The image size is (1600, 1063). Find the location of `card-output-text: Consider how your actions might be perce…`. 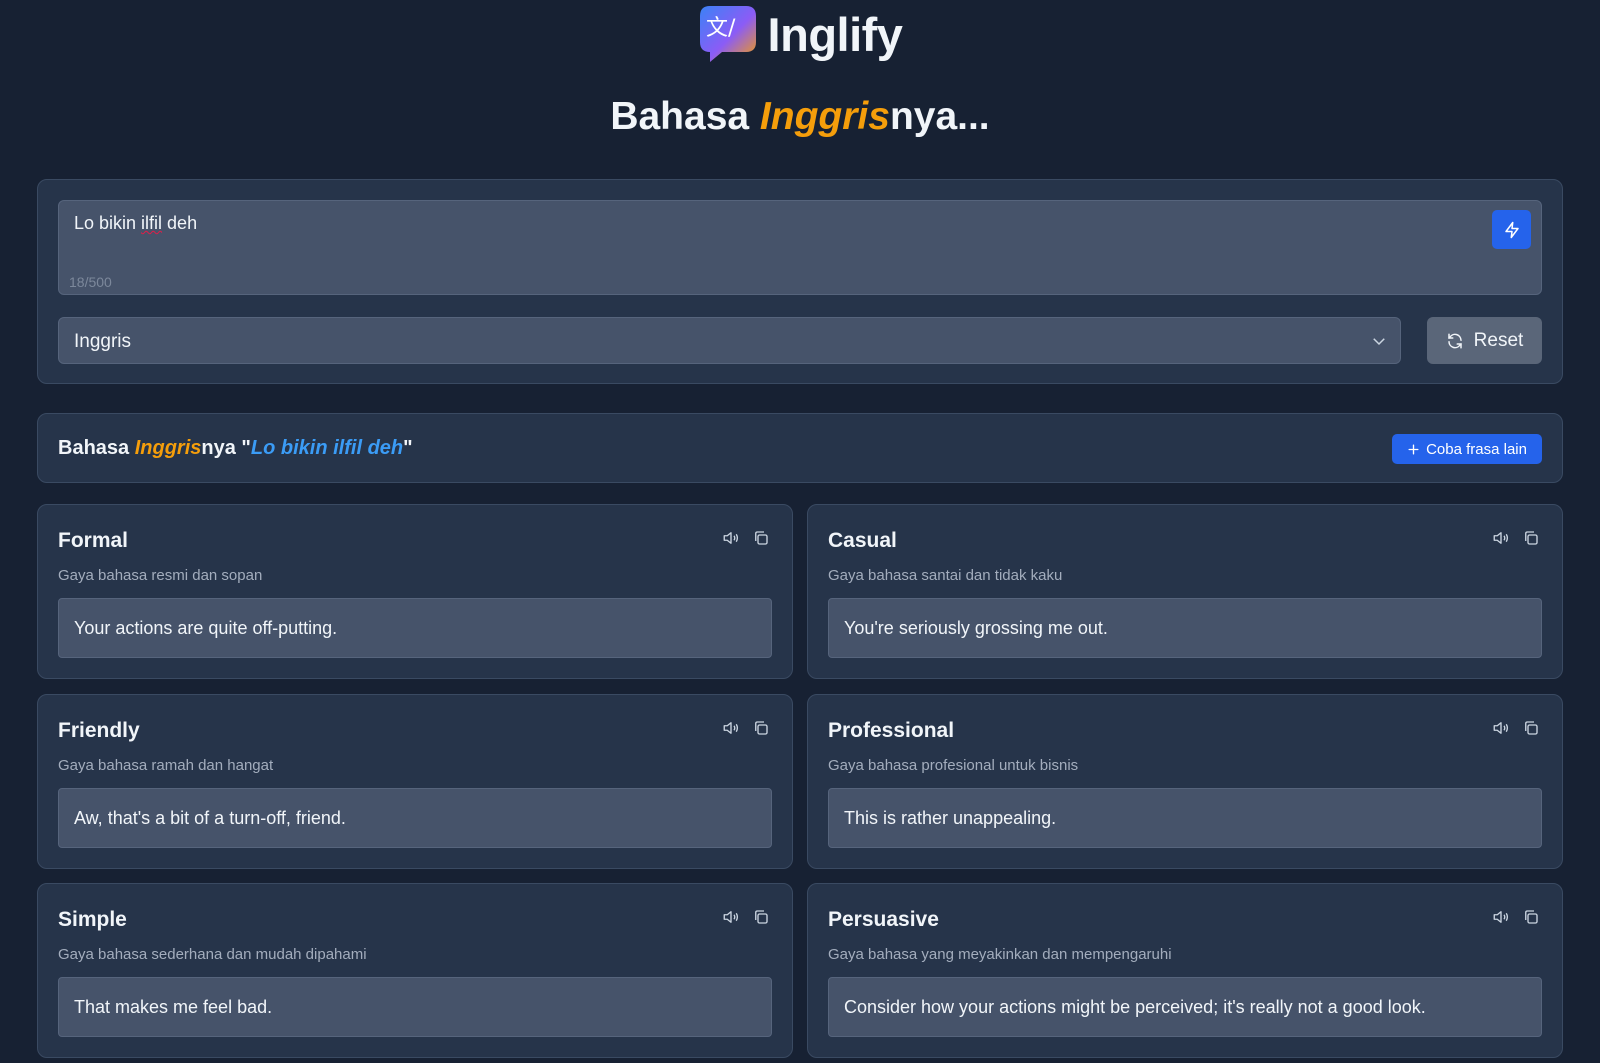

card-output-text: Consider how your actions might be perce… is located at coordinates (1135, 1007).